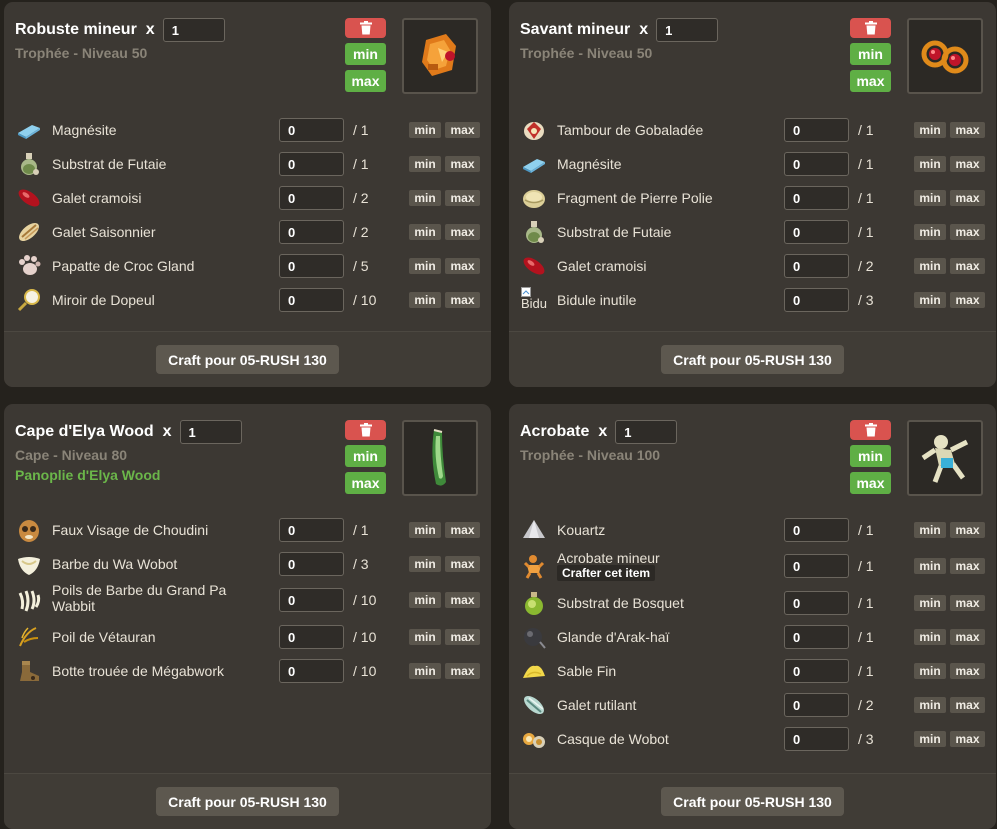  Describe the element at coordinates (247, 300) in the screenshot. I see `resource-row: Miroir de Dopeul / 10 min max` at that location.